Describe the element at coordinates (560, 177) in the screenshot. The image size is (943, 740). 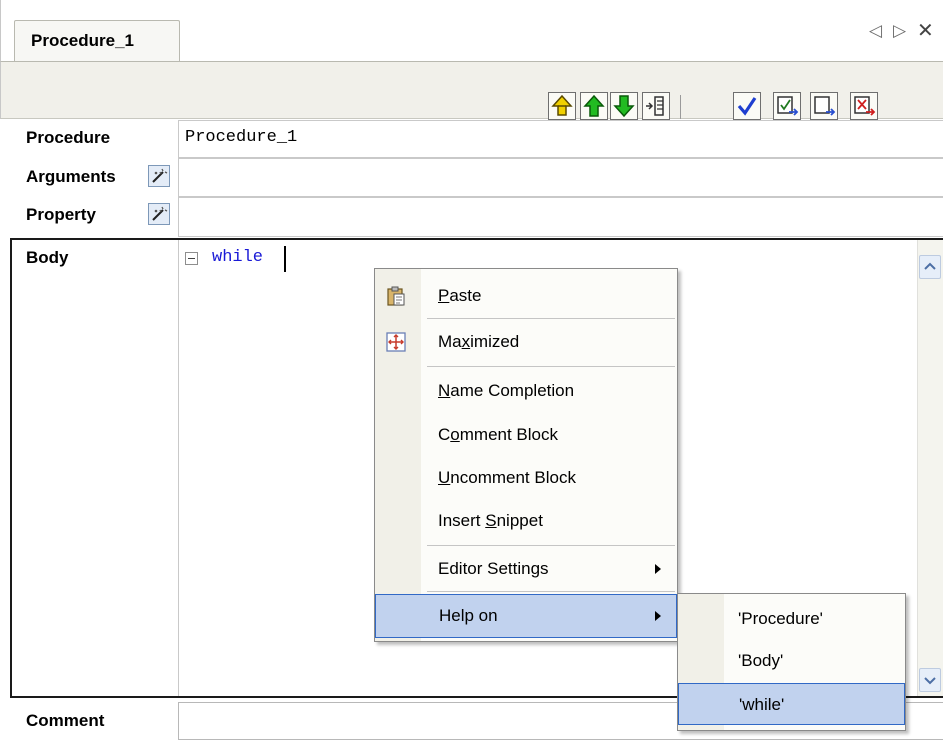
I see `arguments-field` at that location.